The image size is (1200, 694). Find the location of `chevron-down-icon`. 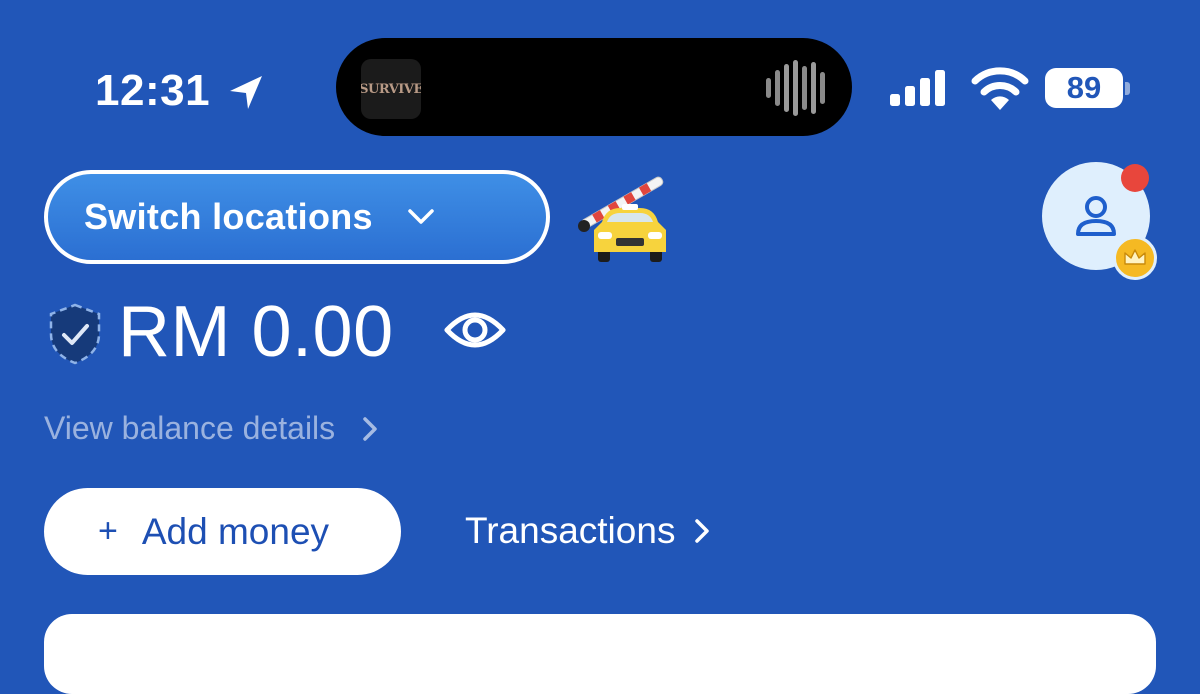

chevron-down-icon is located at coordinates (421, 216).